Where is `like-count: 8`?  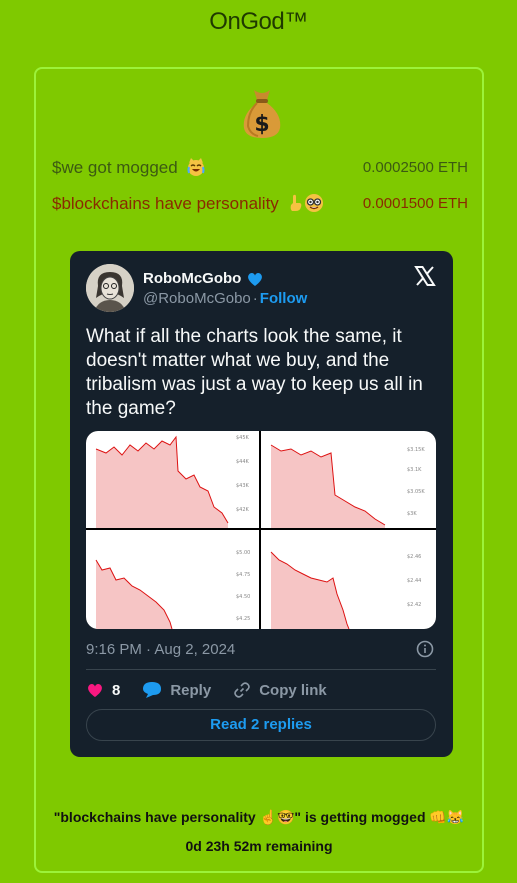
like-count: 8 is located at coordinates (116, 690).